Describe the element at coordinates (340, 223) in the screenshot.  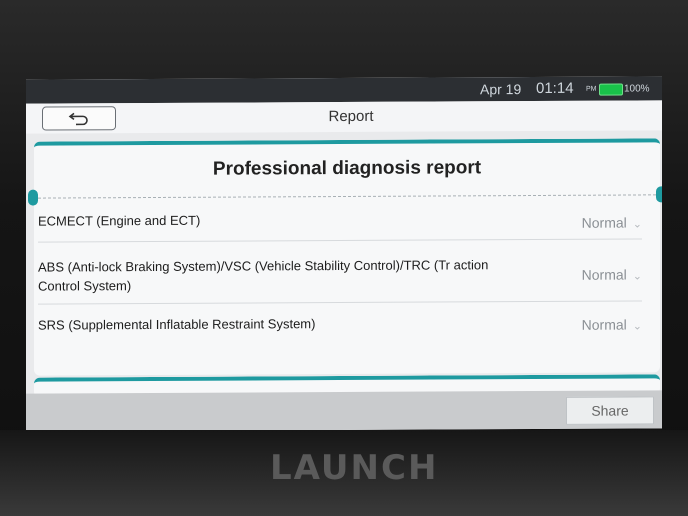
I see `report-row: ECMECT (Engine and ECT) Normal ⌄` at that location.